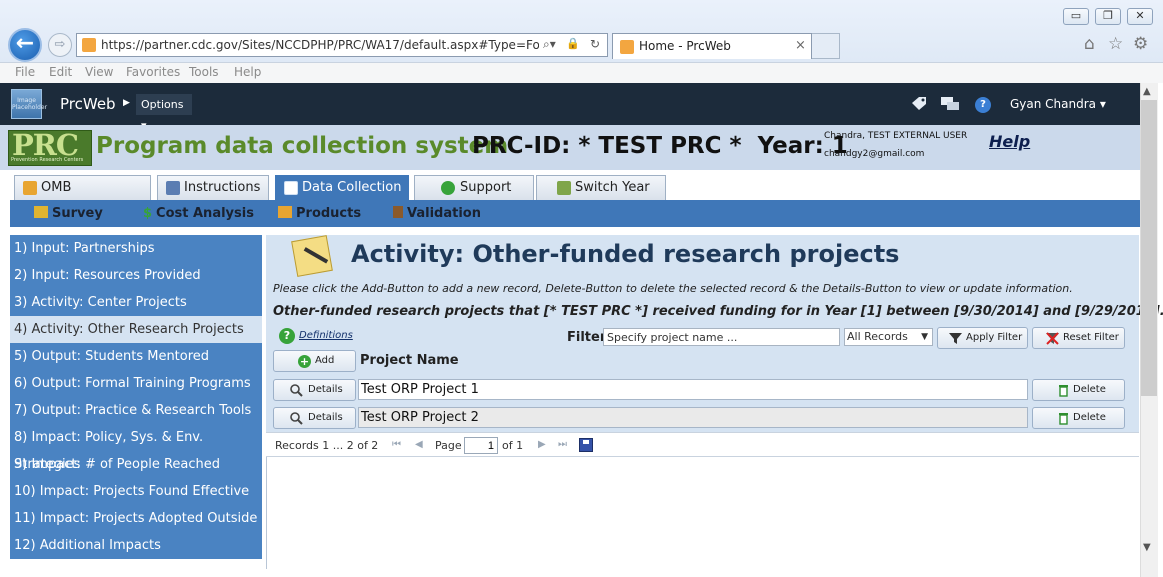 The width and height of the screenshot is (1163, 577). Describe the element at coordinates (1089, 389) in the screenshot. I see `delete-label: Delete` at that location.